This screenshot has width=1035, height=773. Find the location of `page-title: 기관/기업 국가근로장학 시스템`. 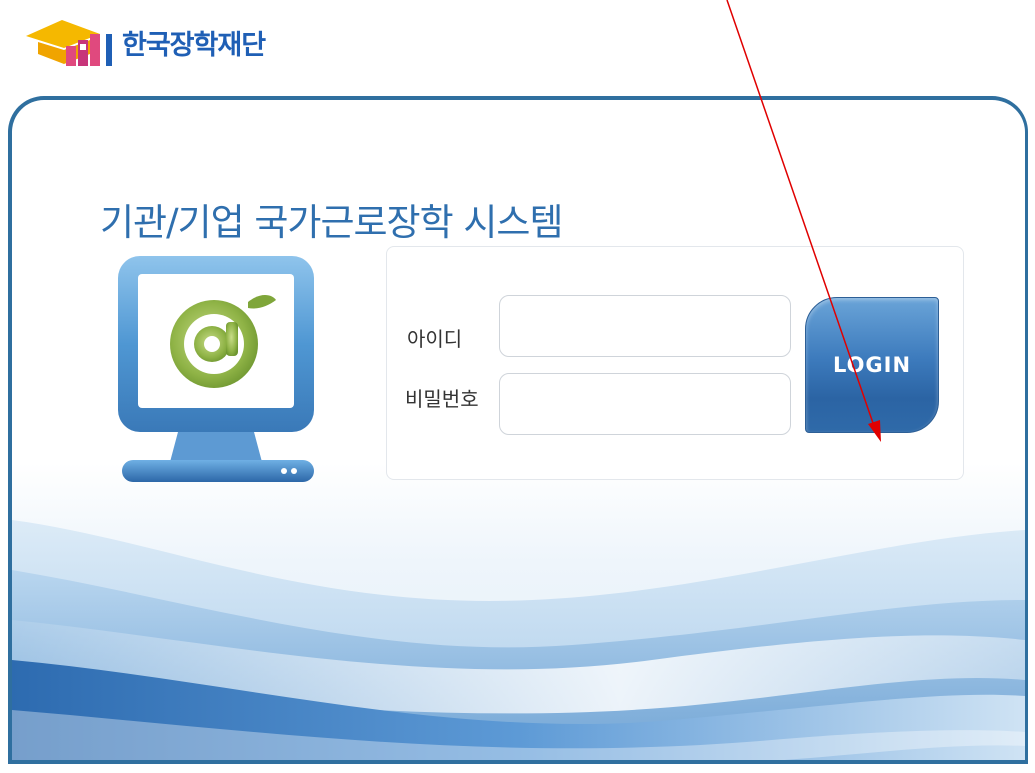

page-title: 기관/기업 국가근로장학 시스템 is located at coordinates (332, 222).